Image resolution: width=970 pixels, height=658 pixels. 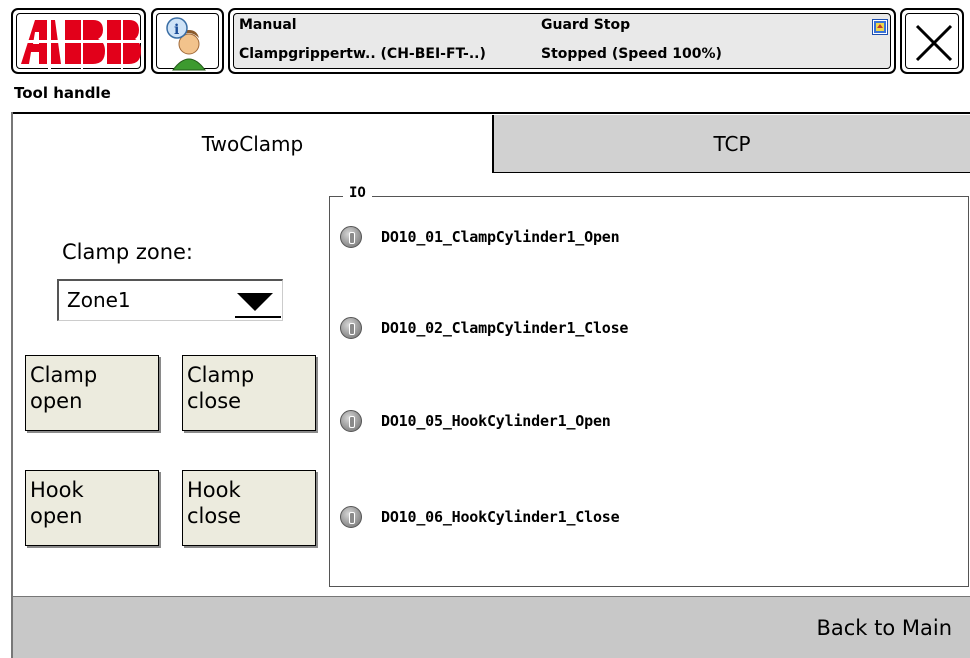 I want to click on guard-state: Guard Stop, so click(x=586, y=25).